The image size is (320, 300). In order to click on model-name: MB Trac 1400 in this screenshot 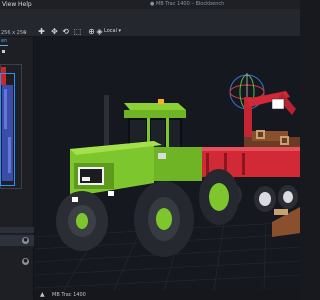, I will do `click(69, 295)`.